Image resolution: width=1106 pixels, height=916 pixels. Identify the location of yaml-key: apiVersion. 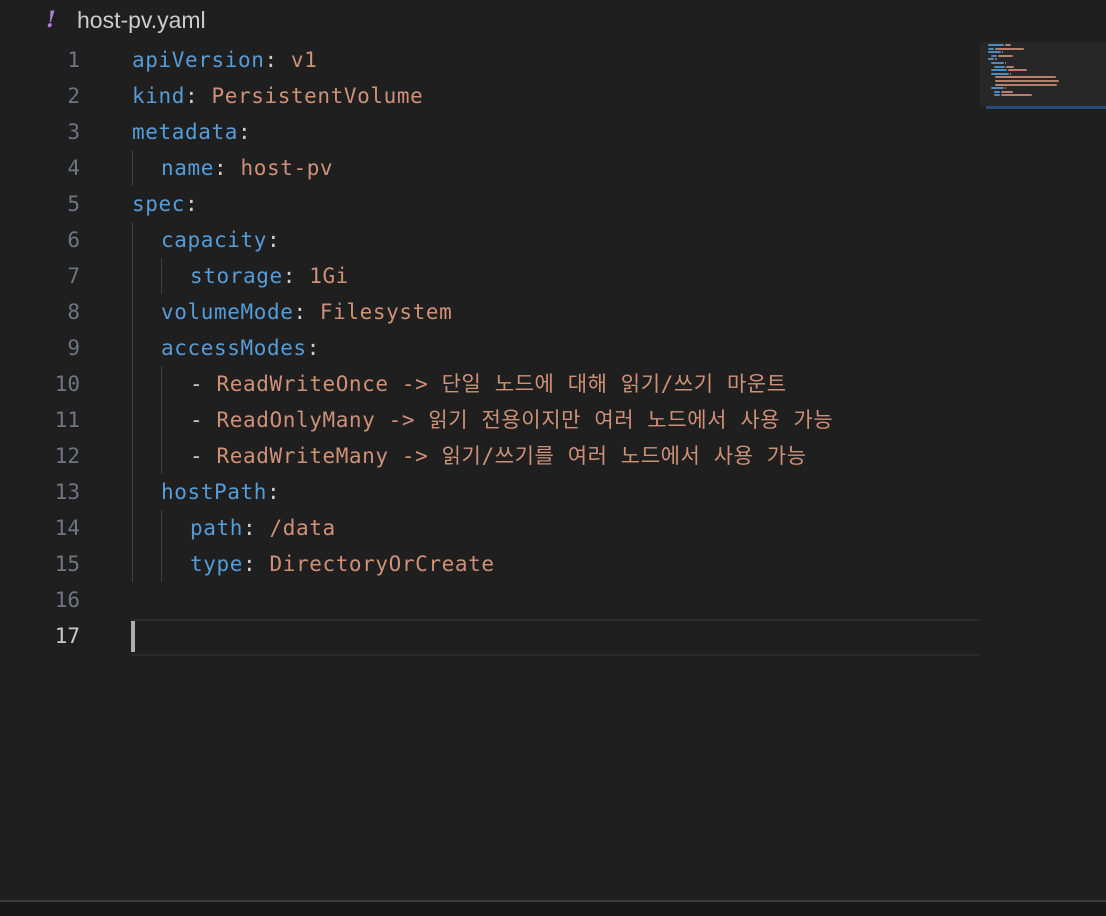
(198, 60).